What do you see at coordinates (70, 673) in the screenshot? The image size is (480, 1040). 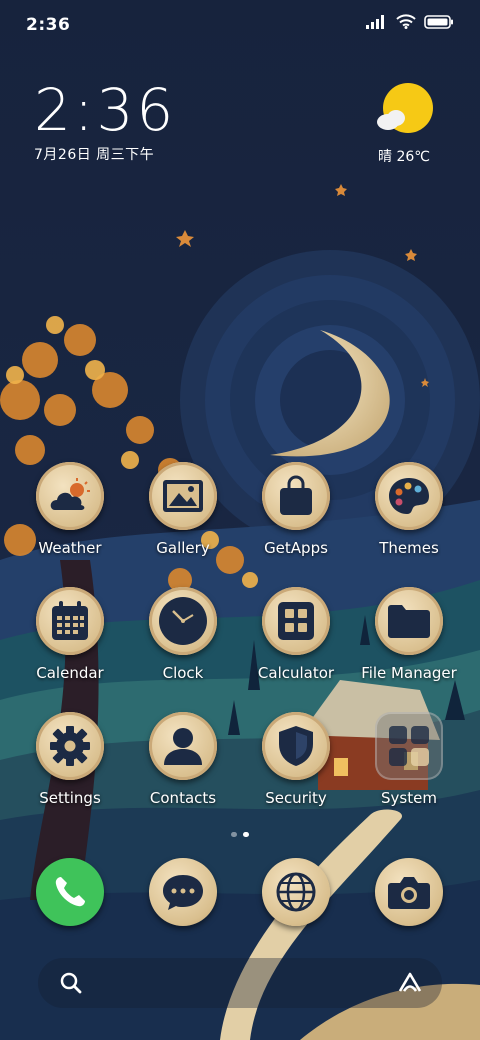 I see `app-label: Calendar` at bounding box center [70, 673].